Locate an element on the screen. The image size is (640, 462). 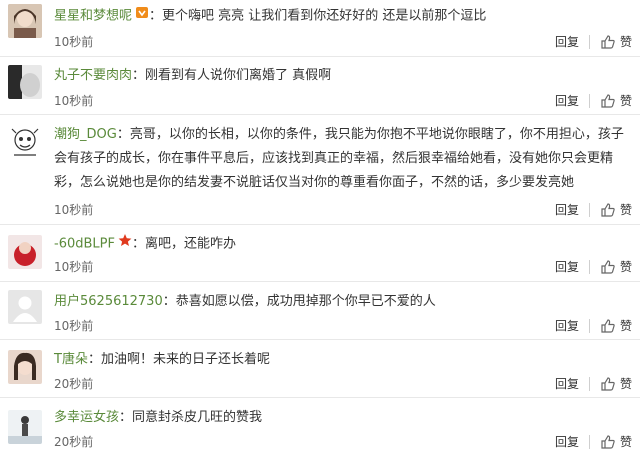
comment-text-line: 丸子不要肉肉：刚看到有人说你们离婚了 真假啊 is located at coordinates (193, 75).